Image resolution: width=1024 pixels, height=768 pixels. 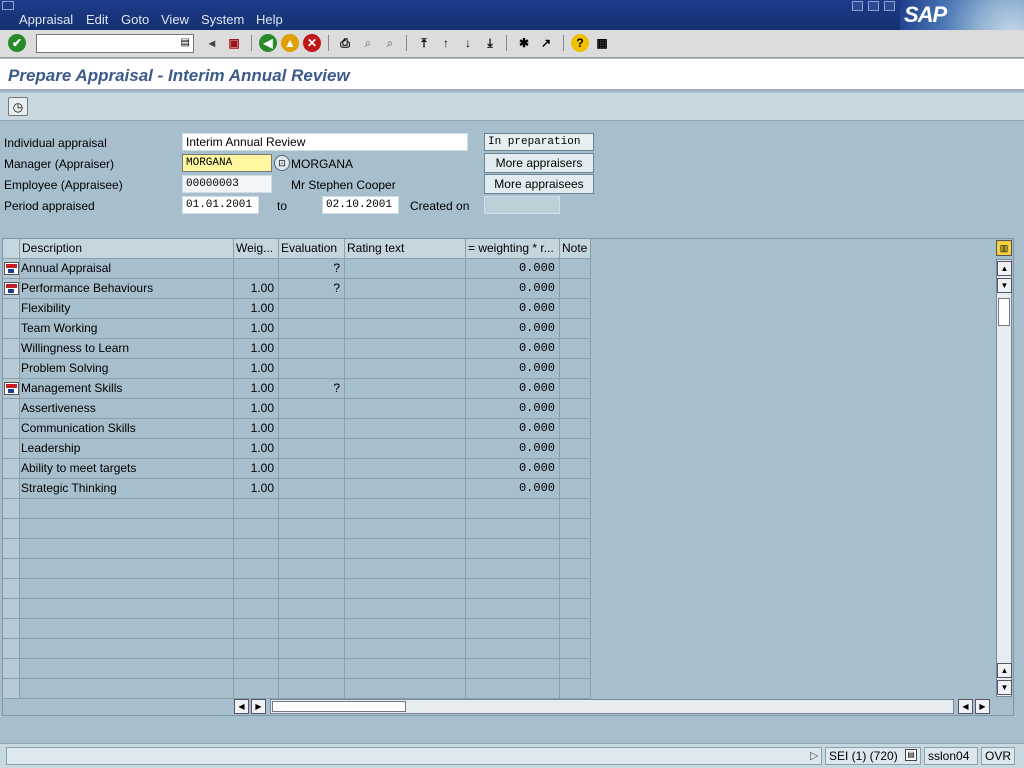 I want to click on criteria-group-icon, so click(x=11, y=268).